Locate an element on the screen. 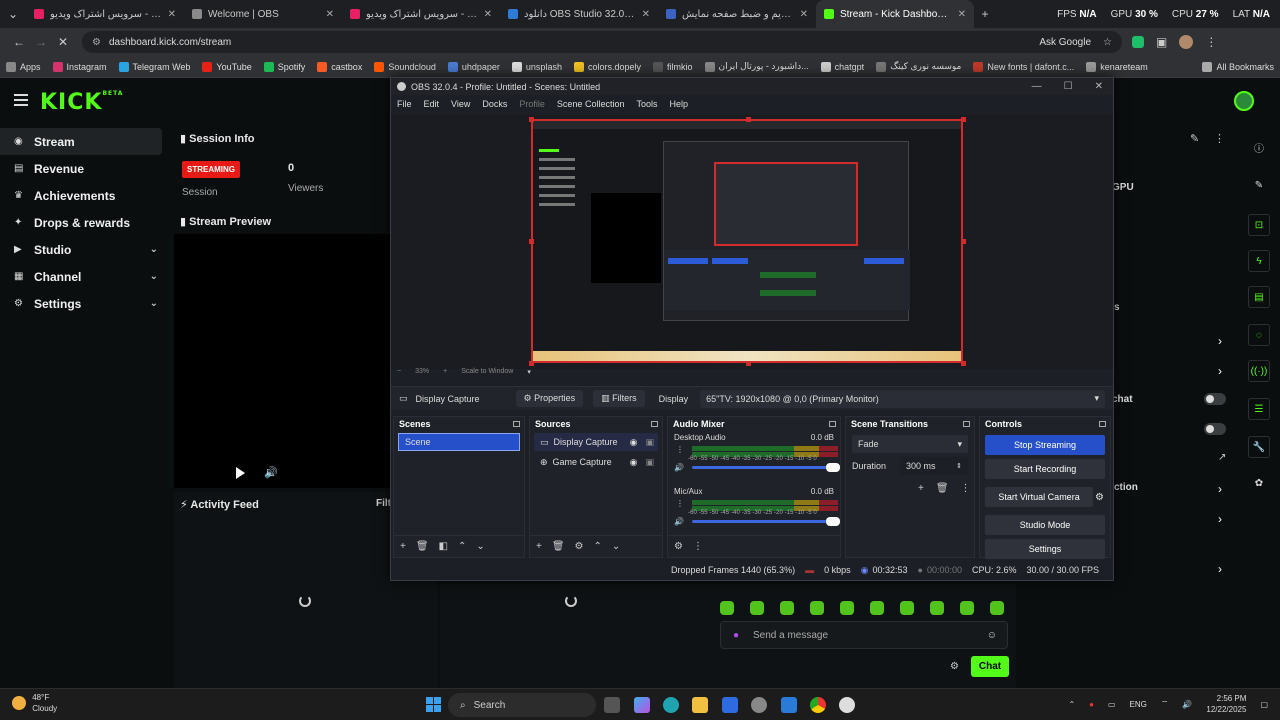 The image size is (1280, 720). bookmark-item: Telegram Web is located at coordinates (154, 66).